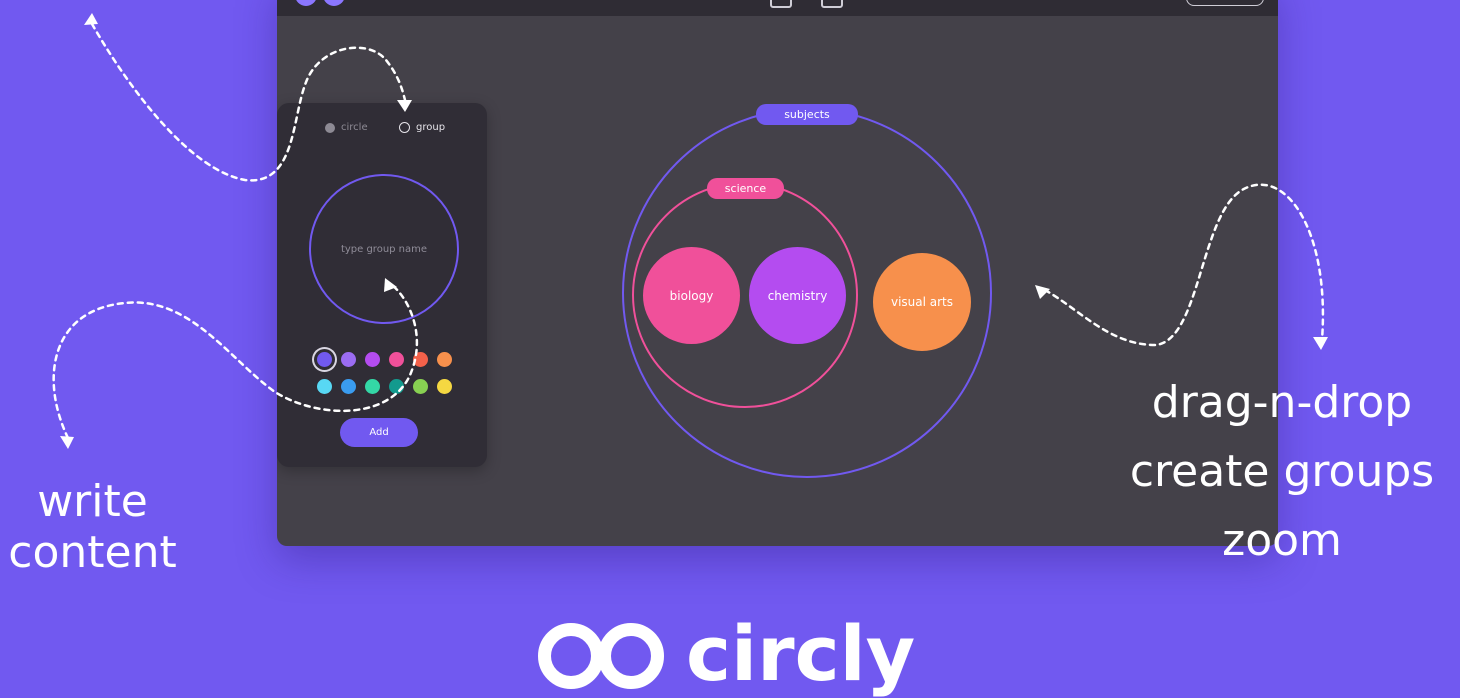 The height and width of the screenshot is (698, 1460). What do you see at coordinates (1282, 402) in the screenshot?
I see `caption-line: drag-n-drop` at bounding box center [1282, 402].